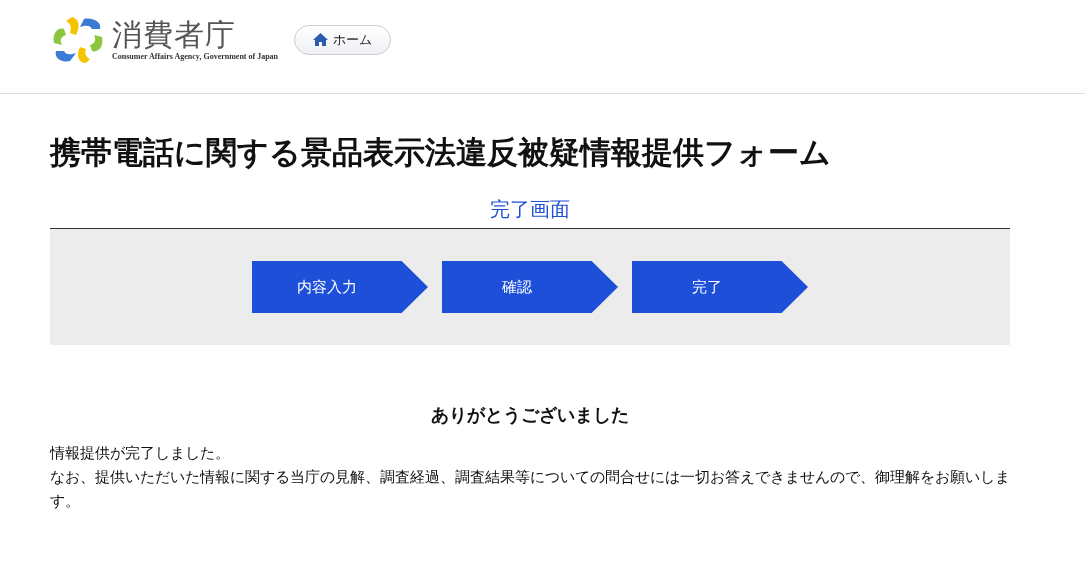  I want to click on page-title: 携帯電話に関する景品表示法違反被疑情報提供フォーム, so click(441, 152).